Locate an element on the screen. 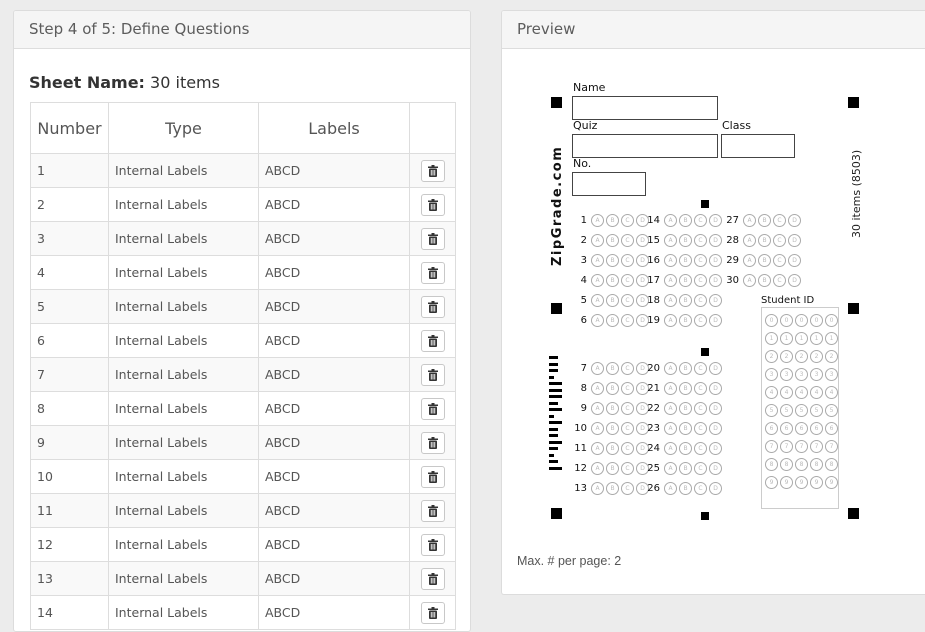 This screenshot has width=925, height=632. question-bubble-row: 8ABCD is located at coordinates (611, 389).